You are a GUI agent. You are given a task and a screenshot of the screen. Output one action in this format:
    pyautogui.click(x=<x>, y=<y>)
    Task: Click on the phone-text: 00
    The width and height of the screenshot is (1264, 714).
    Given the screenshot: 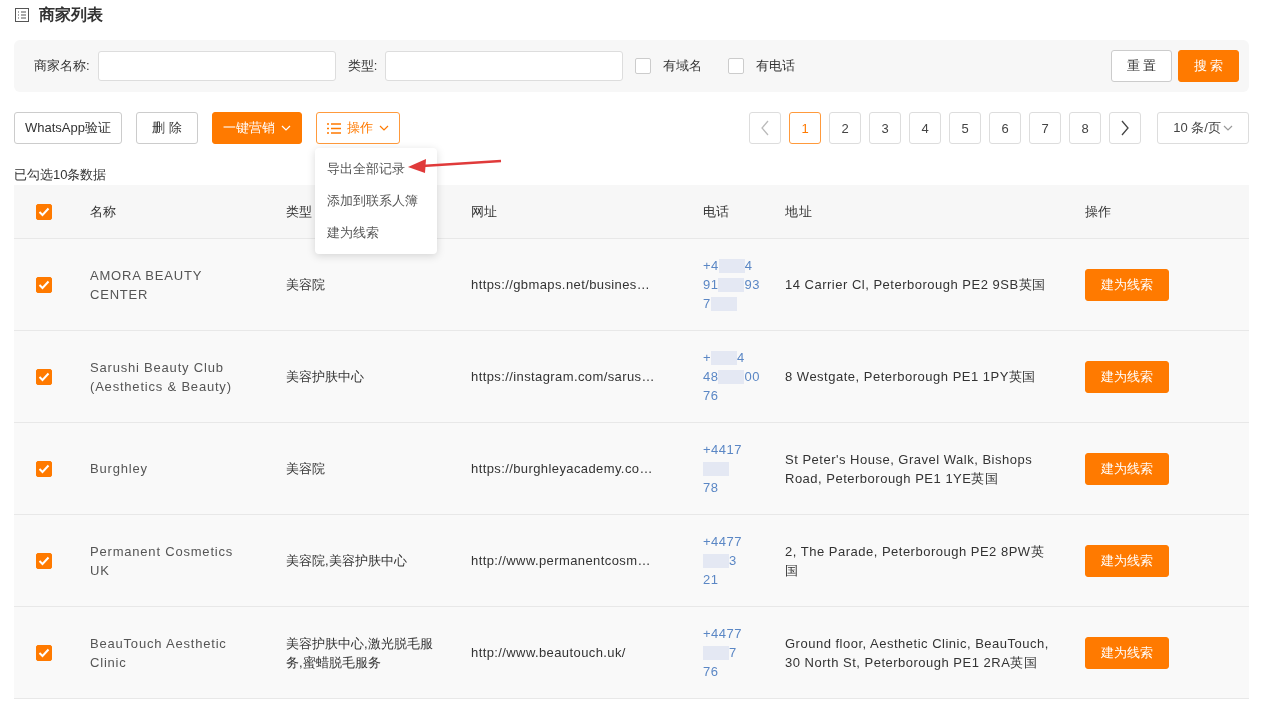 What is the action you would take?
    pyautogui.click(x=752, y=377)
    